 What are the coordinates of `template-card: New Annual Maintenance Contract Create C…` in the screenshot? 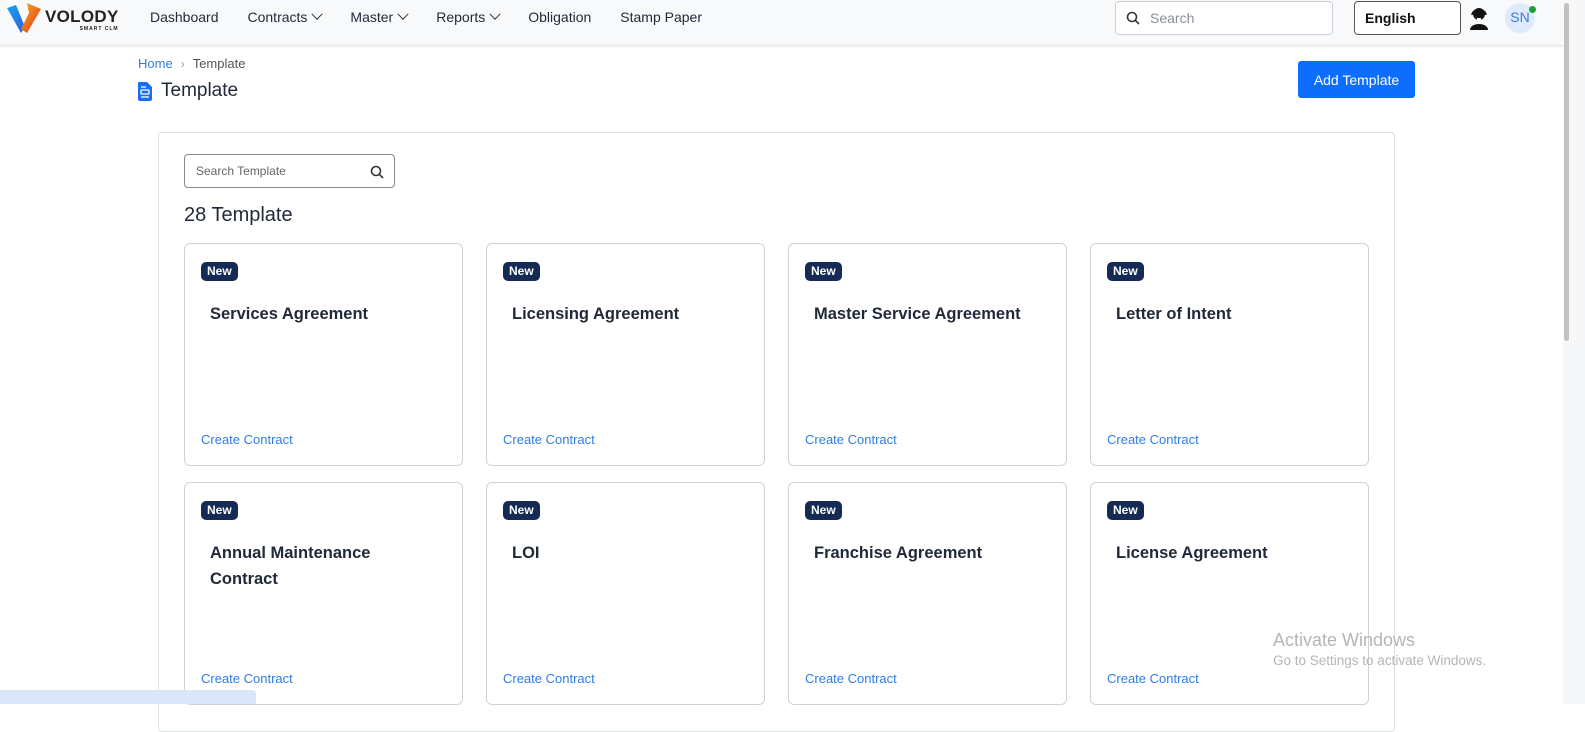 It's located at (323, 593).